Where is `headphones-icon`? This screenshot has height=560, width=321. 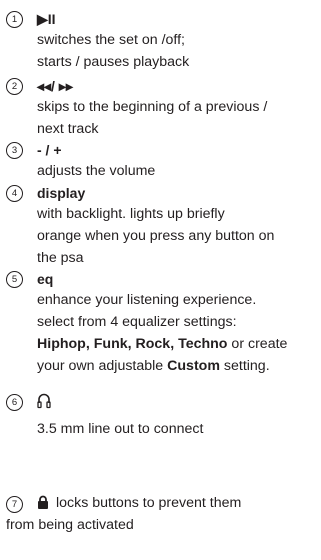
headphones-icon is located at coordinates (44, 399).